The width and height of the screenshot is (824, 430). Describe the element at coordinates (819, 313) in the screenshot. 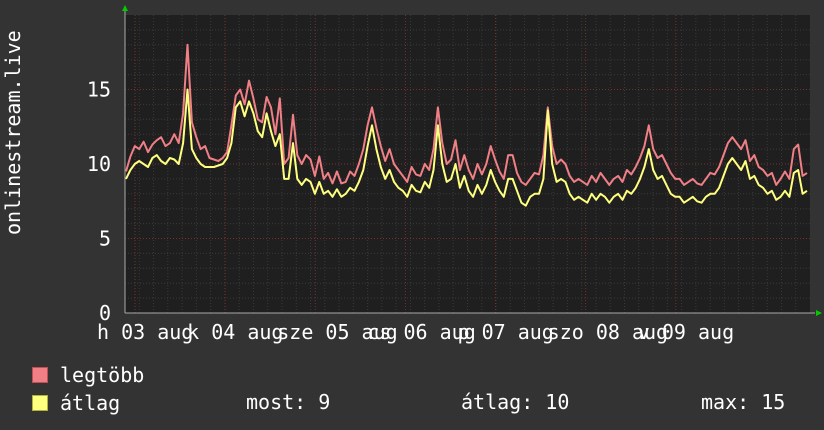

I see `x-axis-arrow` at that location.